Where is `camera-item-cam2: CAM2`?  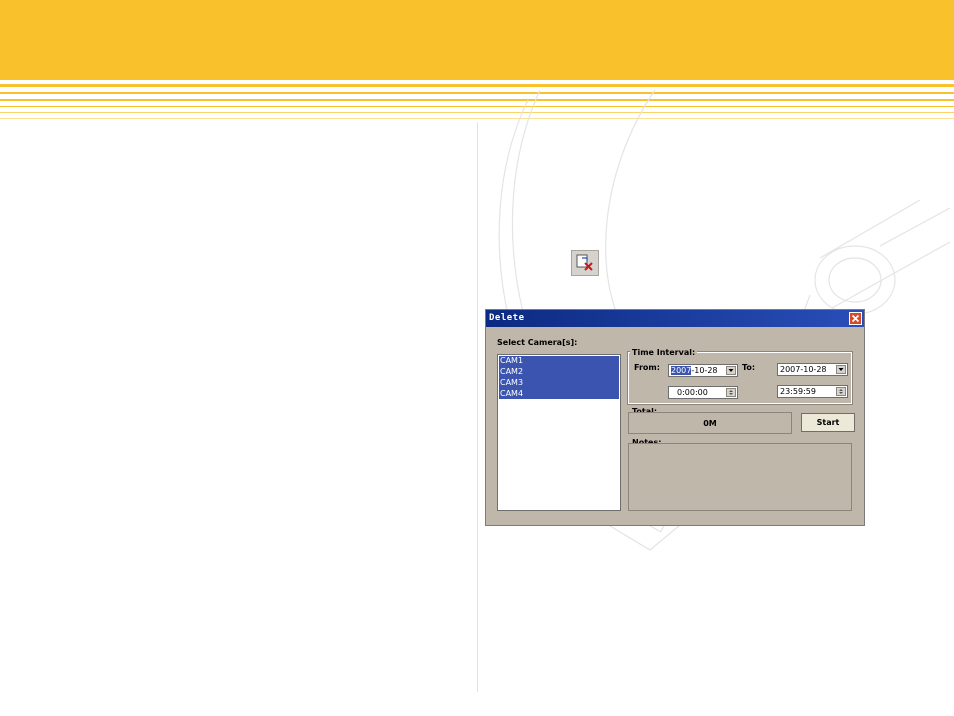 camera-item-cam2: CAM2 is located at coordinates (511, 372).